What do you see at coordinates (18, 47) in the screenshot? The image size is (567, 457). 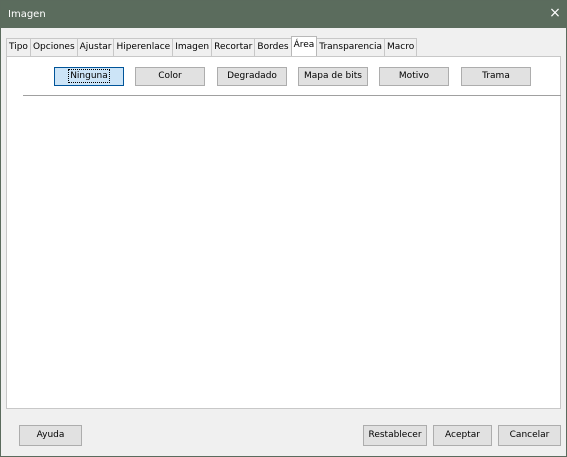 I see `tab-tipo: Tipo` at bounding box center [18, 47].